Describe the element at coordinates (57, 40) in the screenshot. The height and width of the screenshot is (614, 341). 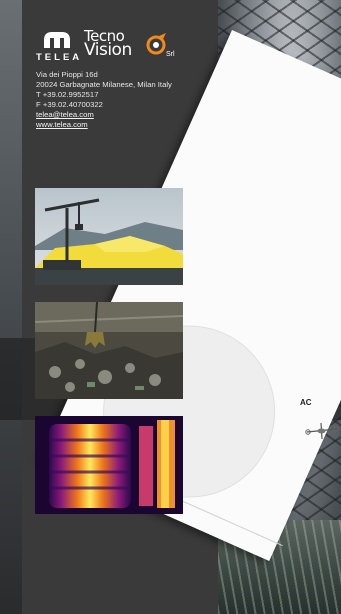
I see `telea-mark-icon` at that location.